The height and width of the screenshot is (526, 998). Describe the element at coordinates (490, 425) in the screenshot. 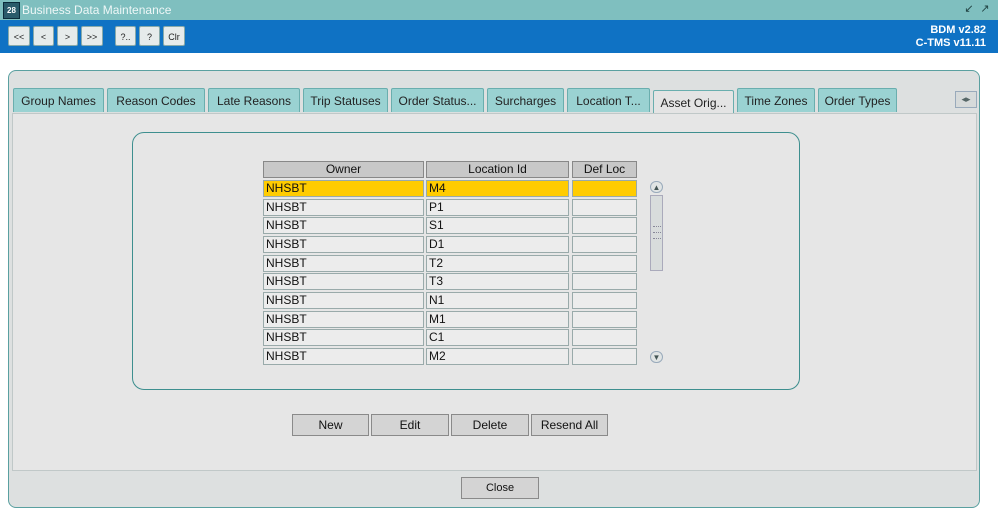

I see `delete-button: Delete` at that location.